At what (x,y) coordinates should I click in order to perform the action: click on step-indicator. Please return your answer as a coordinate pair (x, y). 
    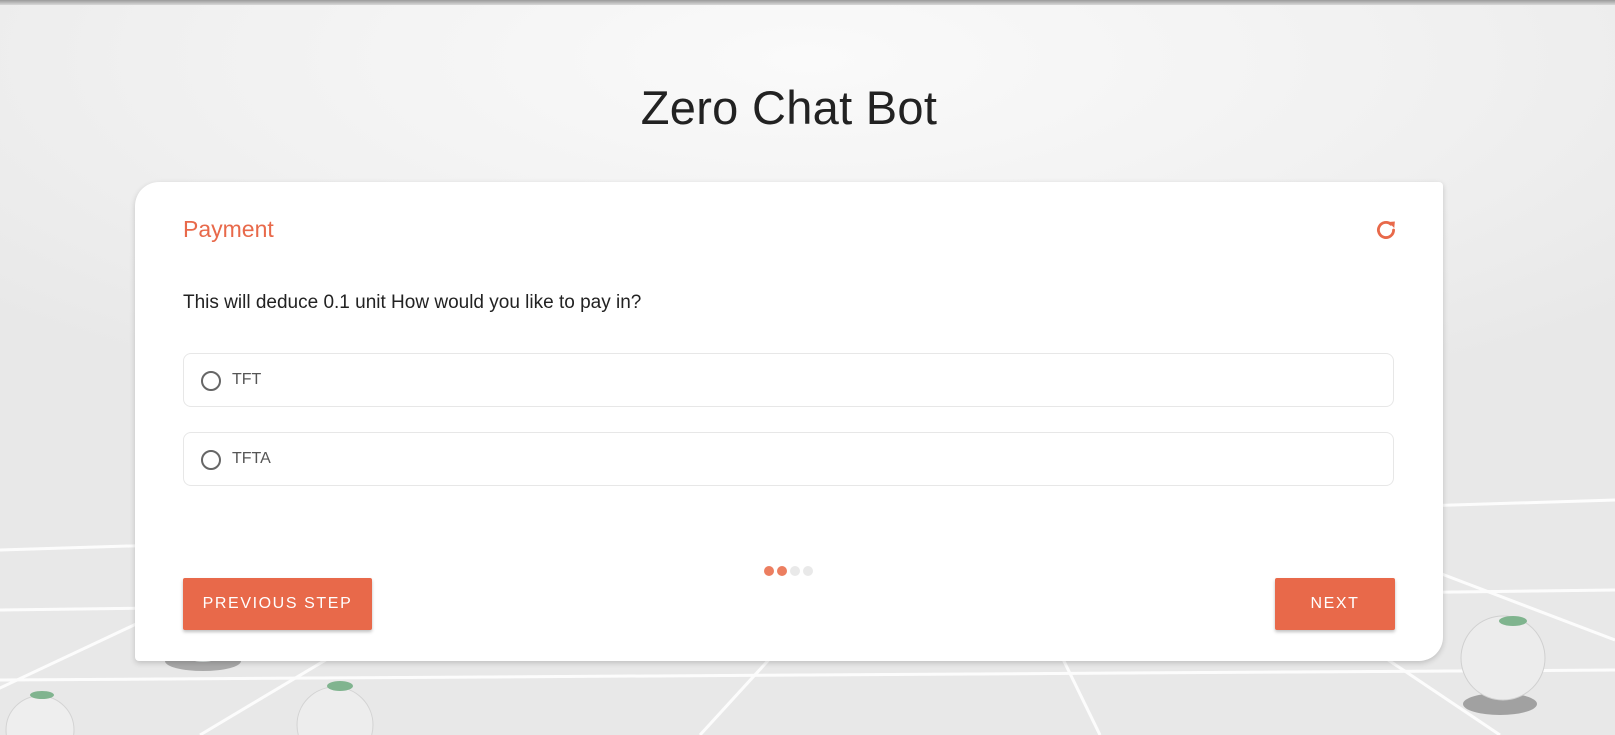
    Looking at the image, I should click on (788, 571).